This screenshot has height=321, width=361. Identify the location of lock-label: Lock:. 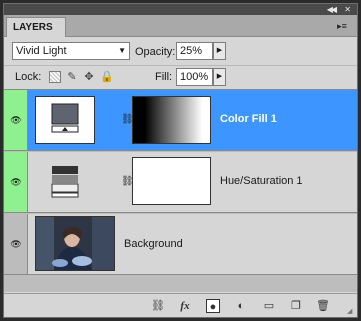
(28, 77).